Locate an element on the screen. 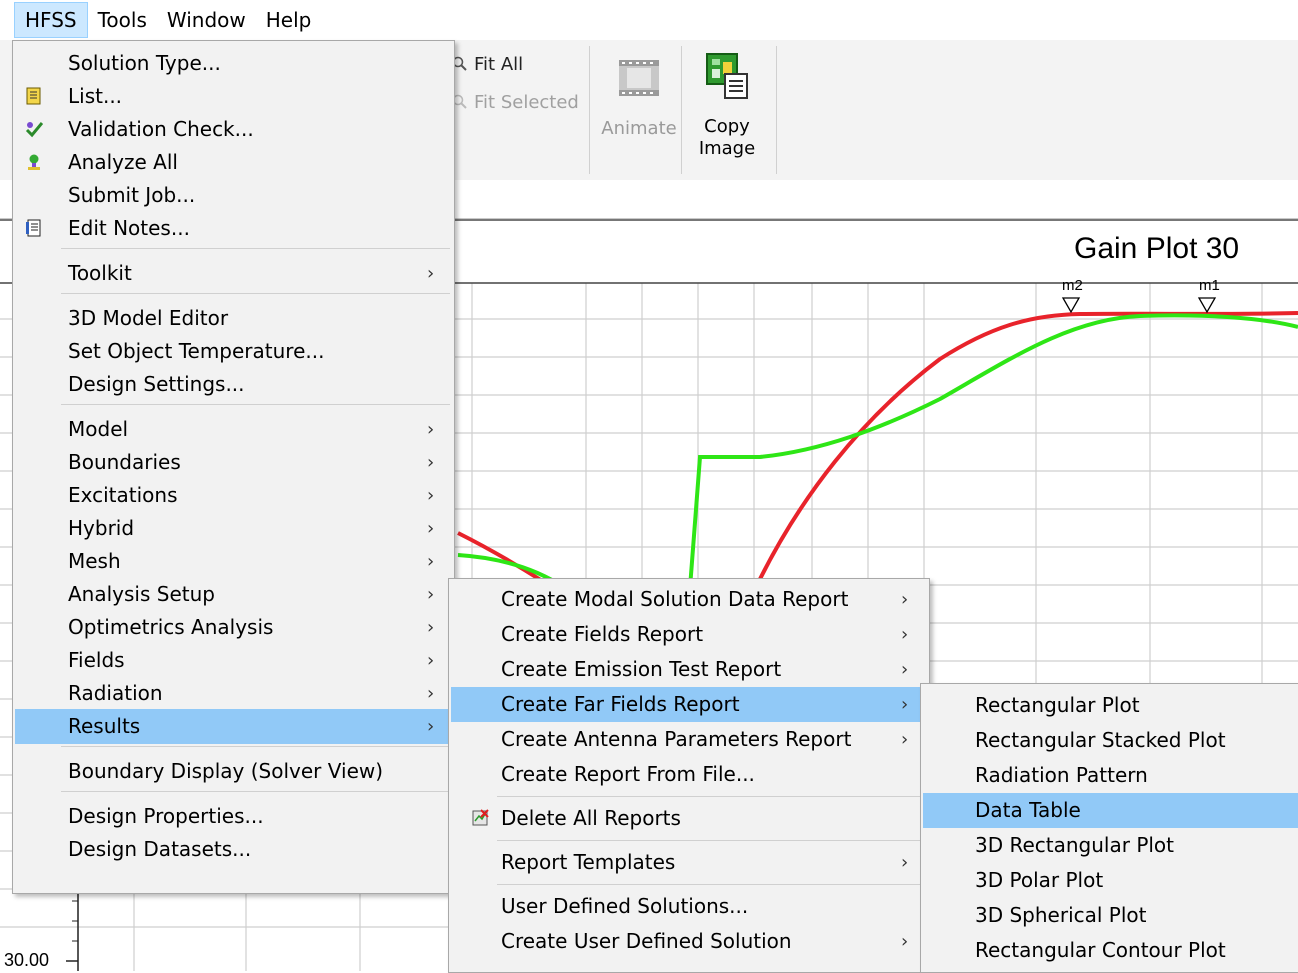  menu-item-label: Radiation Pattern is located at coordinates (1061, 775).